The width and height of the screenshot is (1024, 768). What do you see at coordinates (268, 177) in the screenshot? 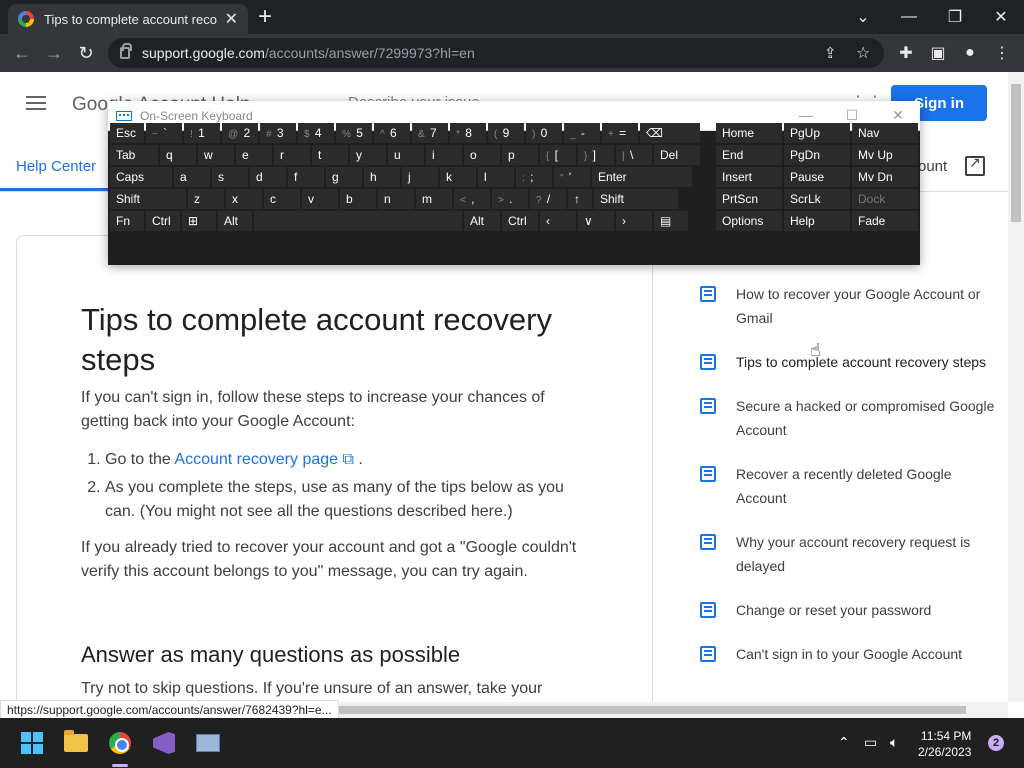
I see `osk-key: d` at bounding box center [268, 177].